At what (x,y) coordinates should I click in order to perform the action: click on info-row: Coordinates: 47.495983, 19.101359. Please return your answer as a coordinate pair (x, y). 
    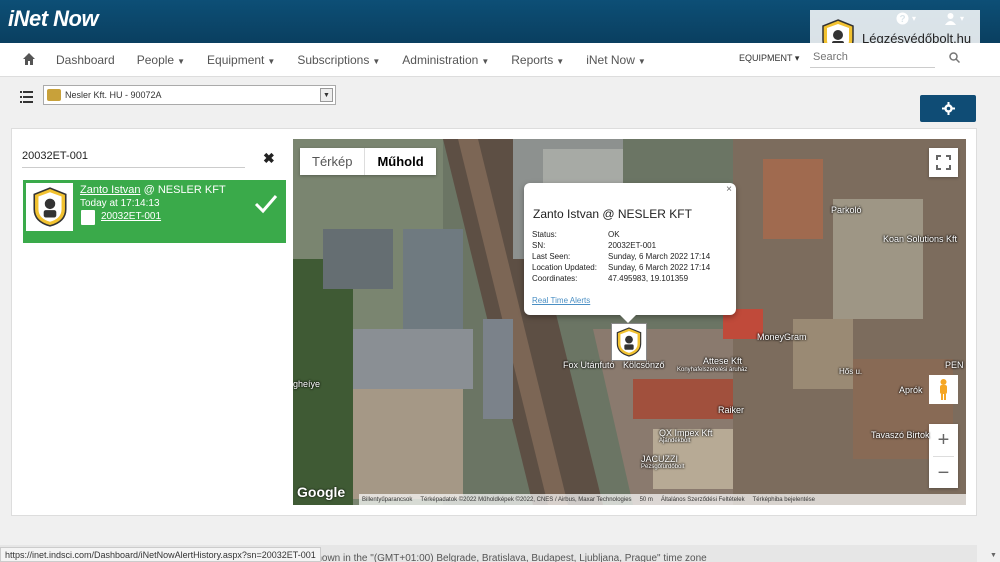
    Looking at the image, I should click on (621, 278).